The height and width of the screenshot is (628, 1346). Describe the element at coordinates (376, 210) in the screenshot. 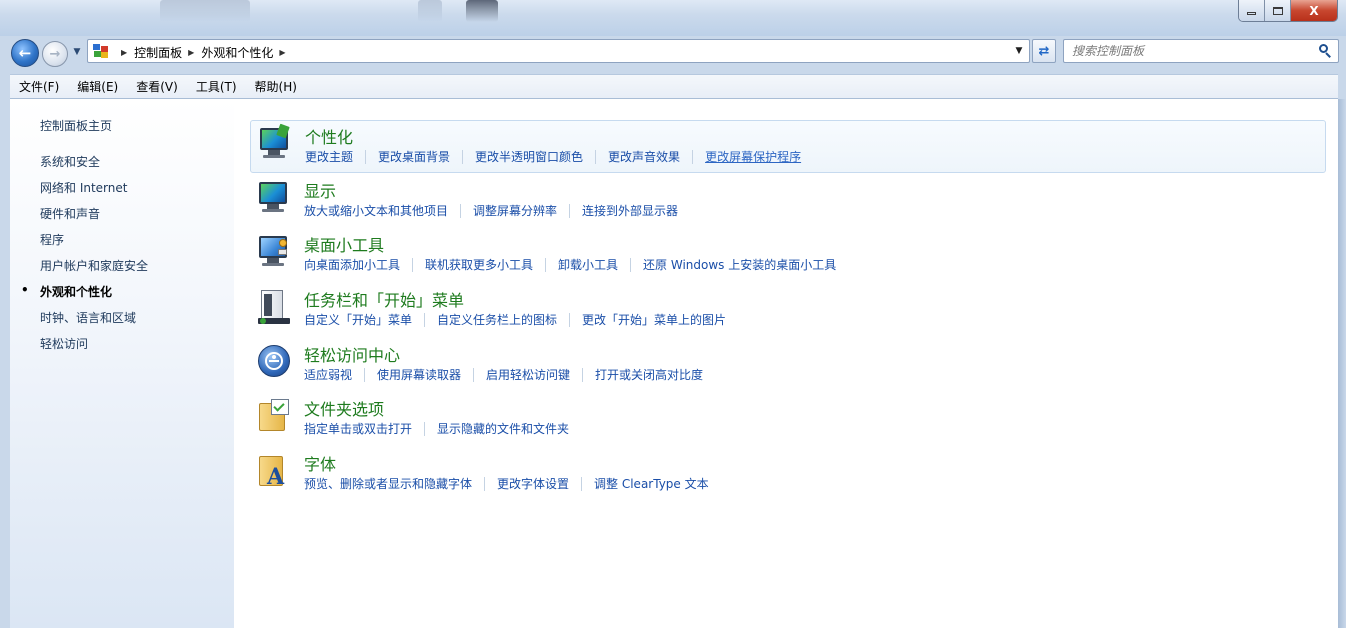

I see `link-text-size: 放大或缩小文本和其他项目` at that location.